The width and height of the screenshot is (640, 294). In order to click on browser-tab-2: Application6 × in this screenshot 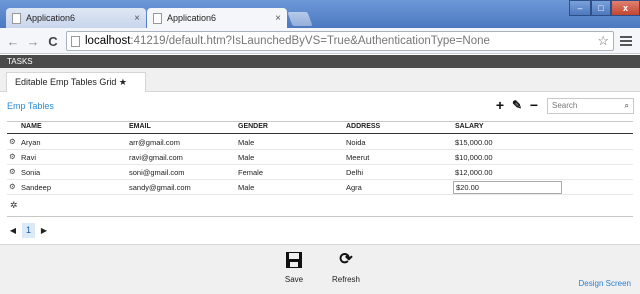, I will do `click(217, 18)`.